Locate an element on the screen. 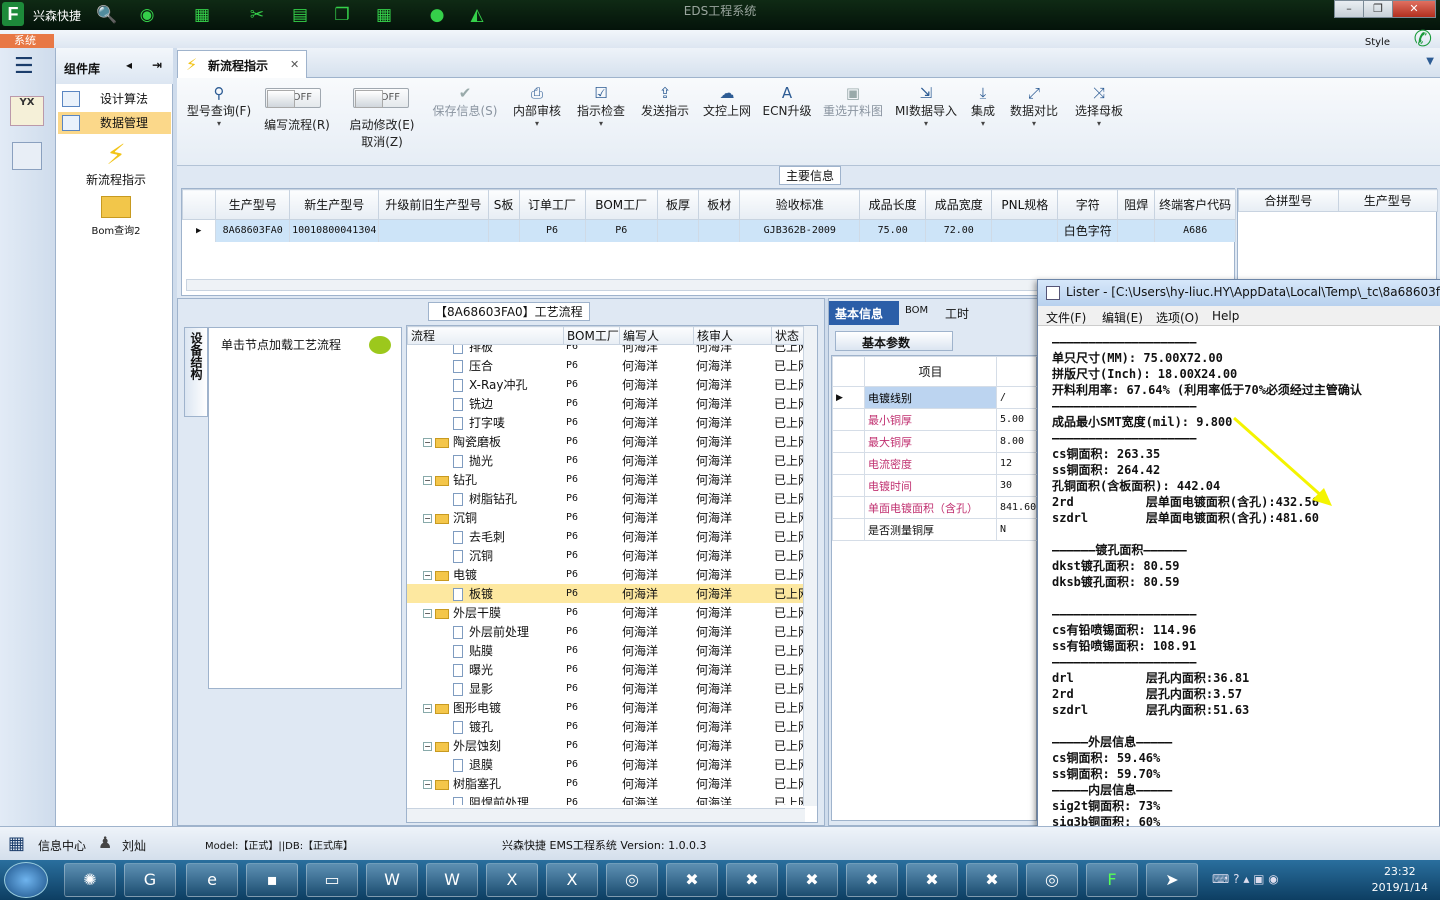 The width and height of the screenshot is (1440, 900). launcher-bom-query: Bom查询2 is located at coordinates (116, 216).